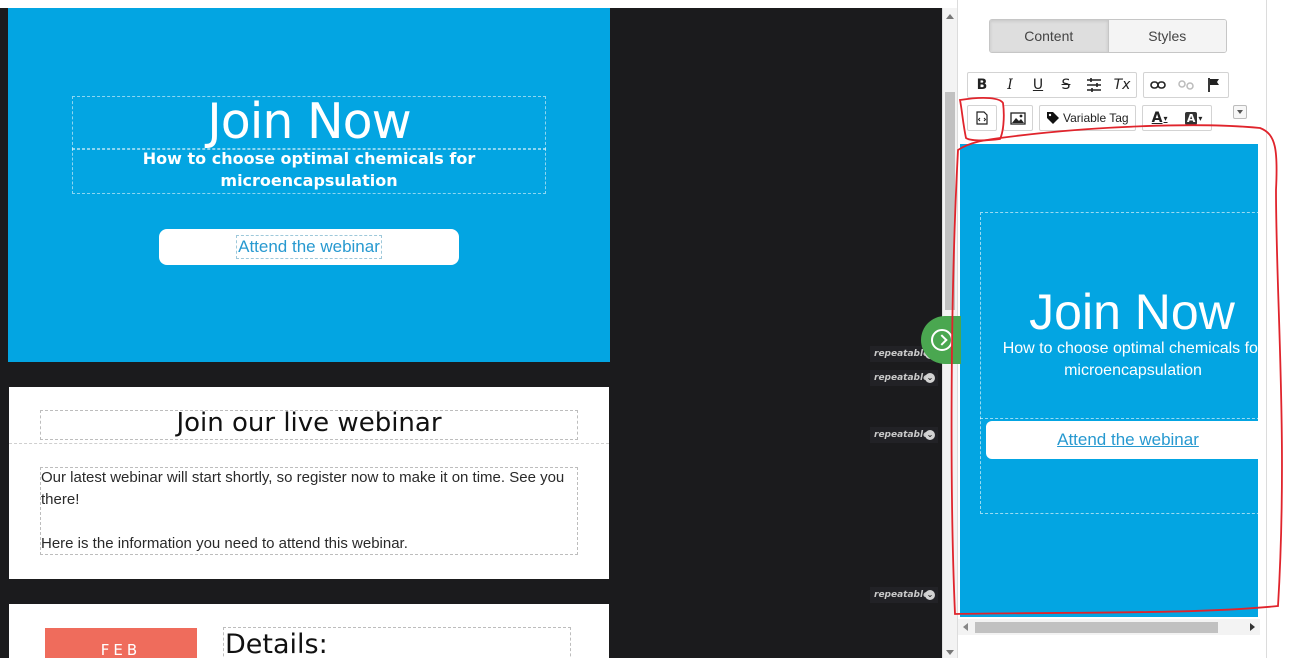 This screenshot has height=658, width=1290. I want to click on link-group, so click(1186, 85).